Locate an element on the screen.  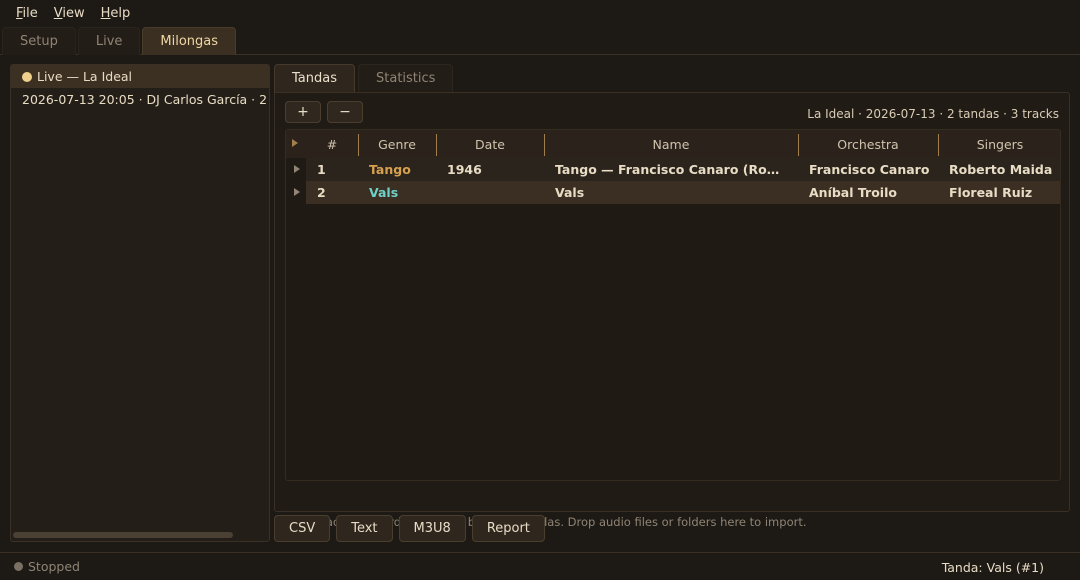
menu-help: Help is located at coordinates (116, 13).